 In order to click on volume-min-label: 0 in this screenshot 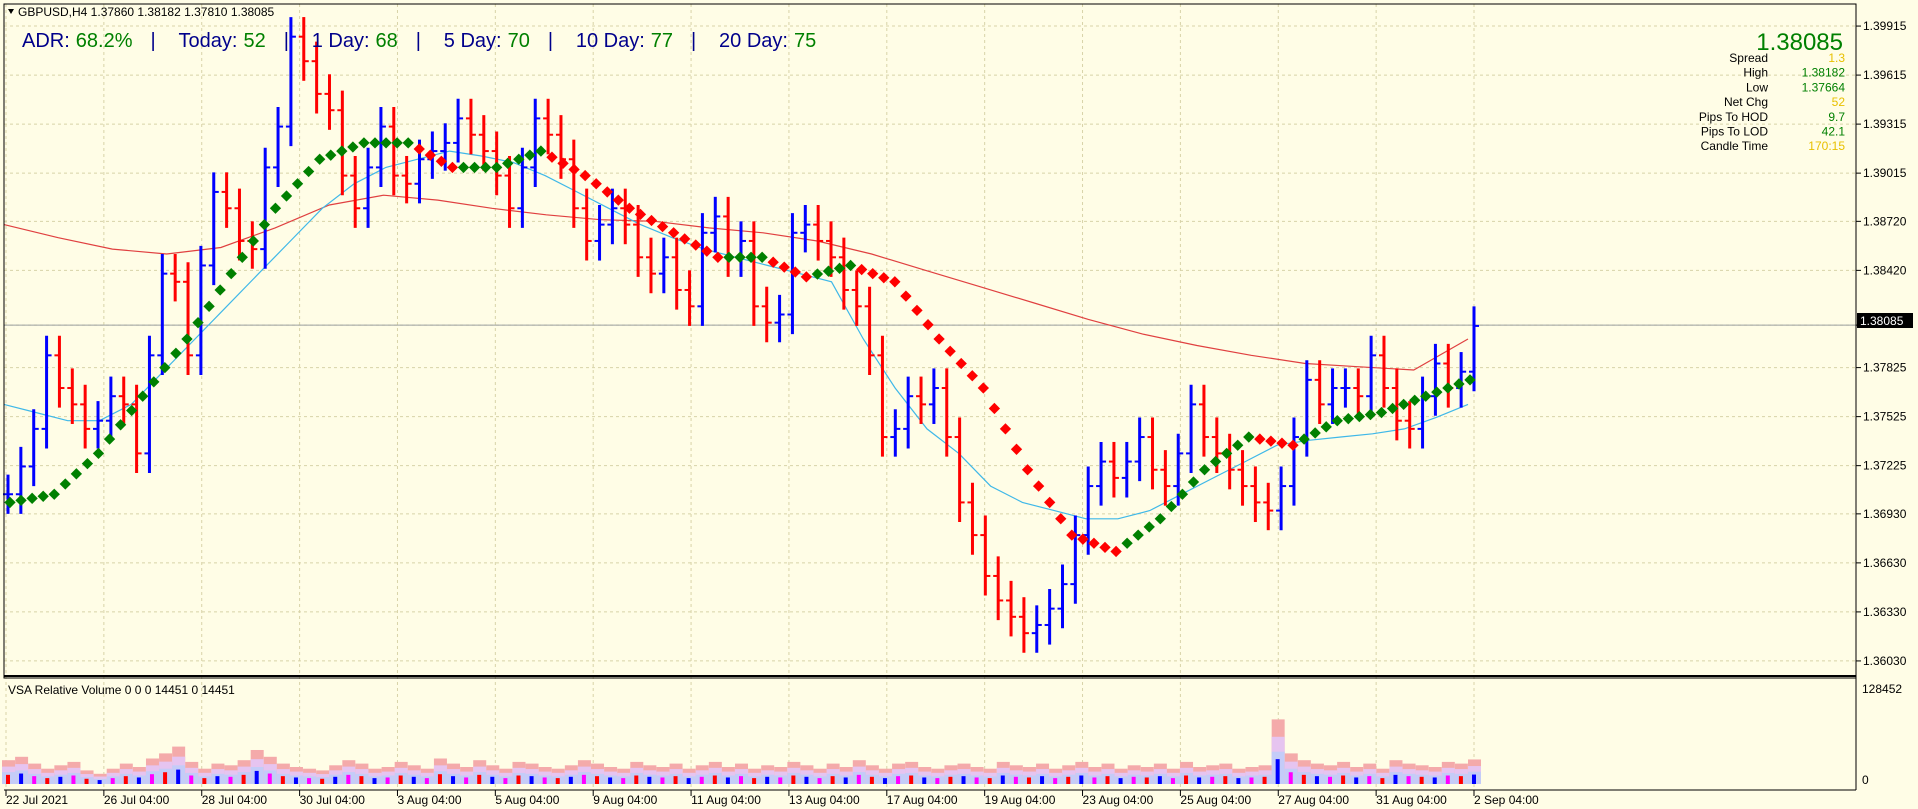, I will do `click(1865, 780)`.